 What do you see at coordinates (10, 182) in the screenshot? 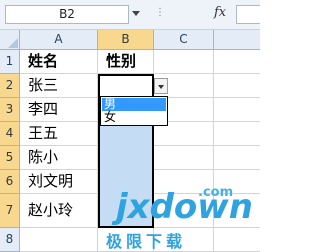
I see `row-header-6: 6` at bounding box center [10, 182].